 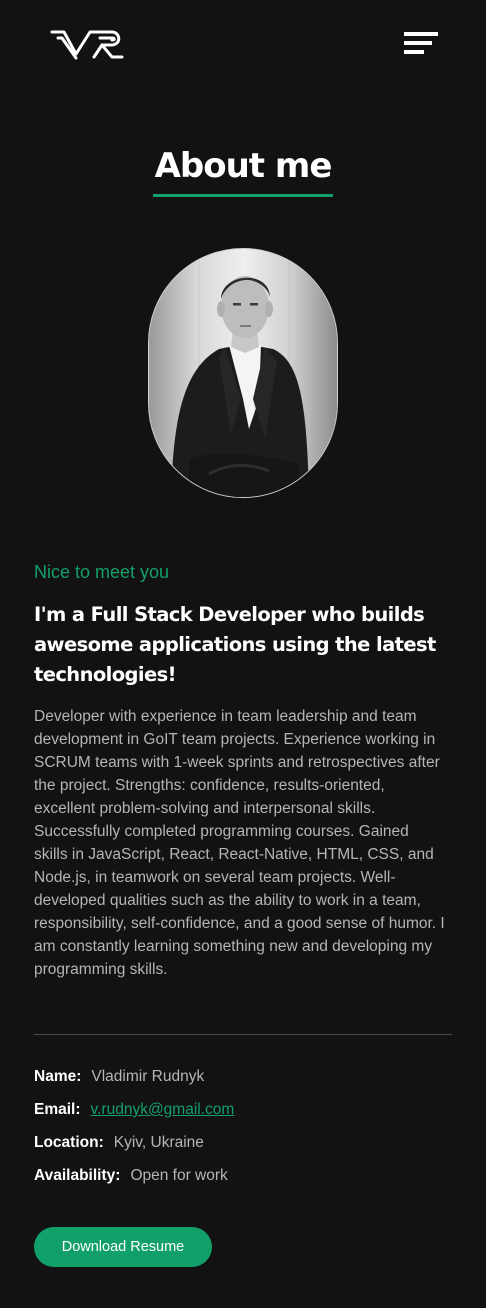 What do you see at coordinates (243, 195) in the screenshot?
I see `title-underline` at bounding box center [243, 195].